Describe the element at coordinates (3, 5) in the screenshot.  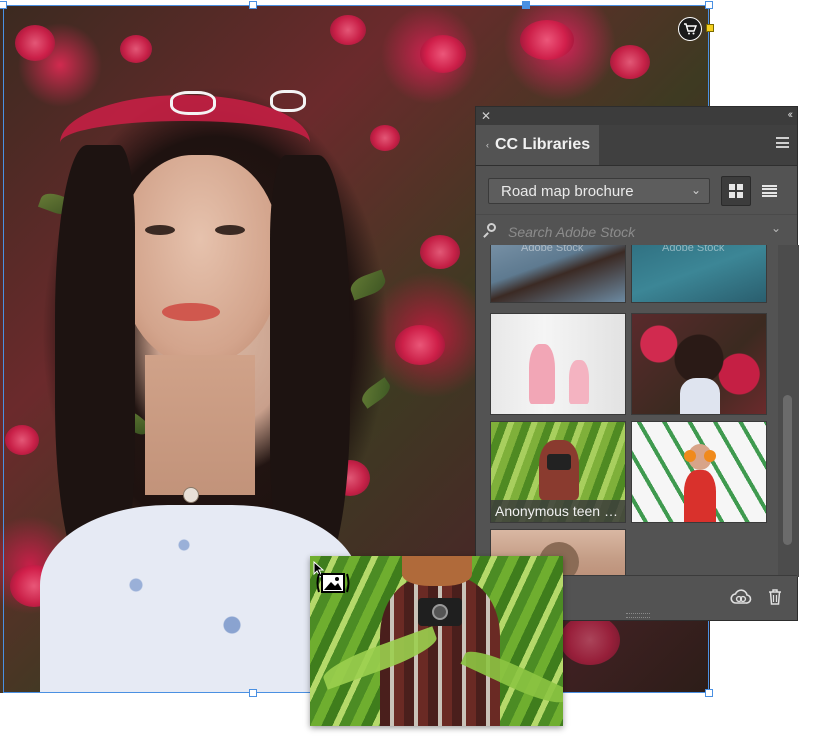
I see `resize-handle-tl` at that location.